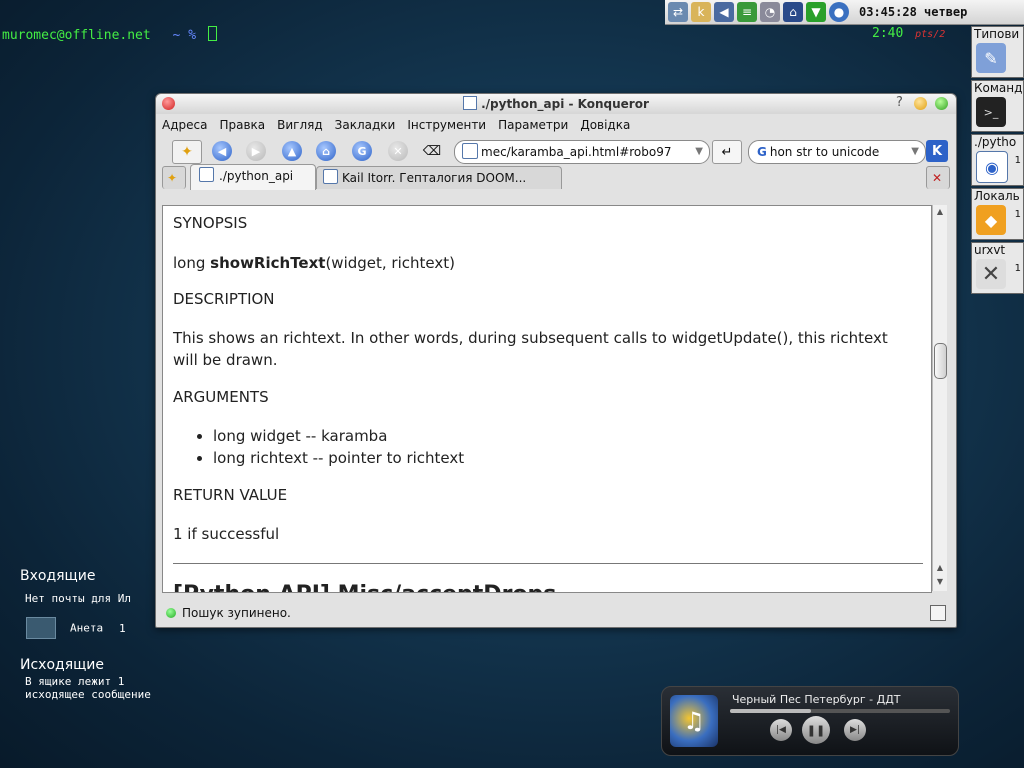  Describe the element at coordinates (548, 563) in the screenshot. I see `divider` at that location.